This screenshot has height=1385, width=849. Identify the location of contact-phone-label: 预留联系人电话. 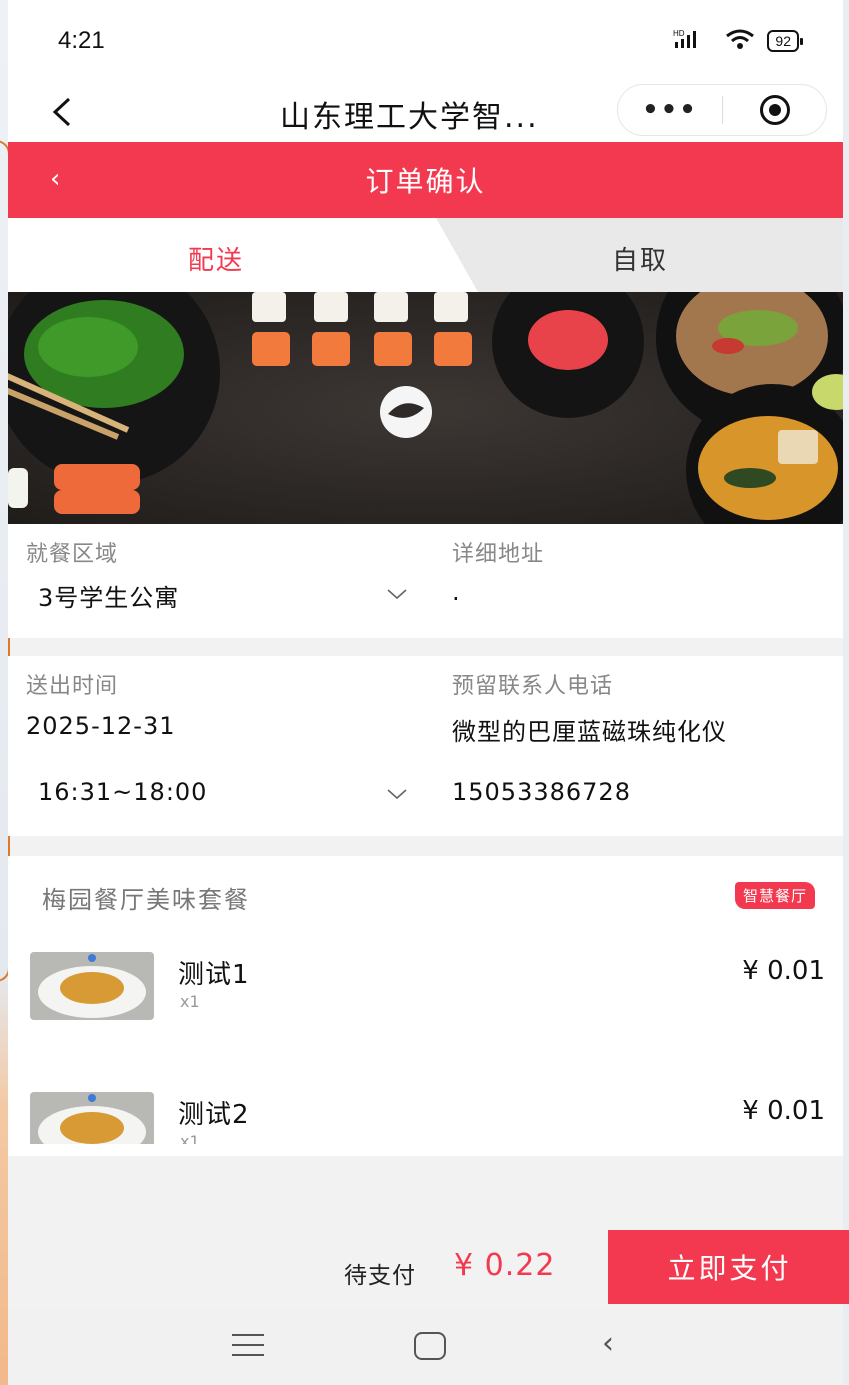
(533, 686).